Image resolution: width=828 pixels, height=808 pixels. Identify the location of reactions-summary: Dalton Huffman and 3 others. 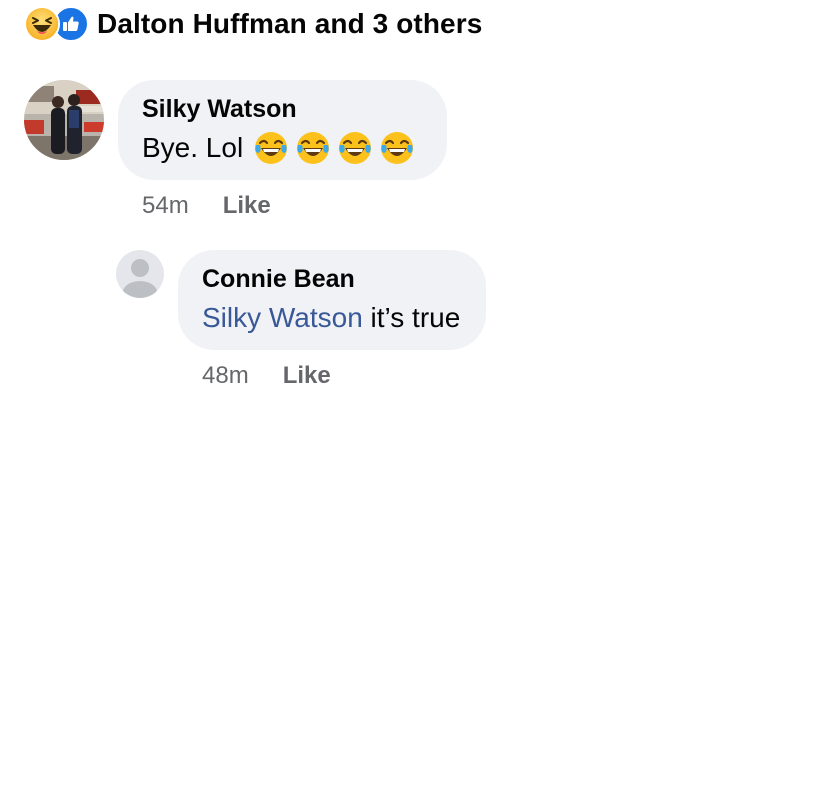
(253, 24).